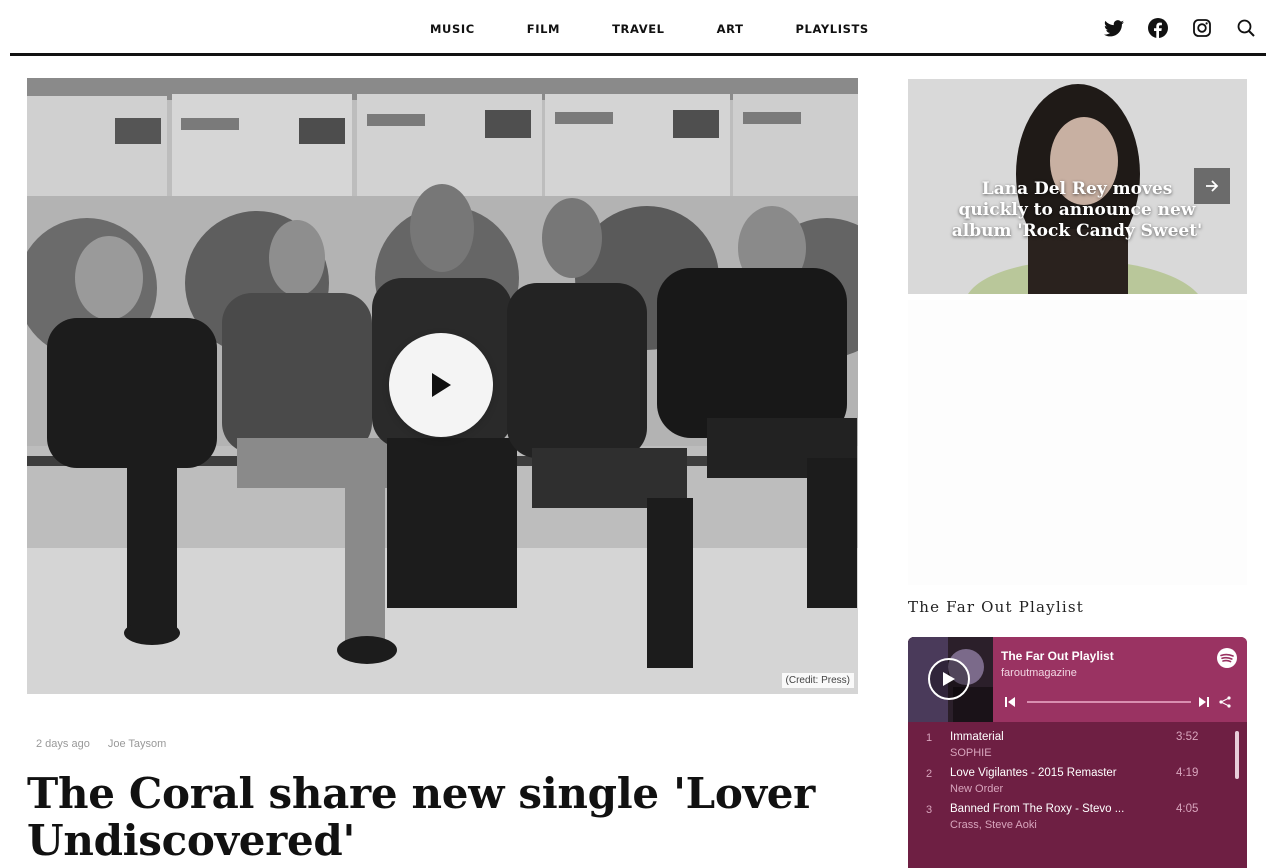  I want to click on playlist-cover, so click(950, 679).